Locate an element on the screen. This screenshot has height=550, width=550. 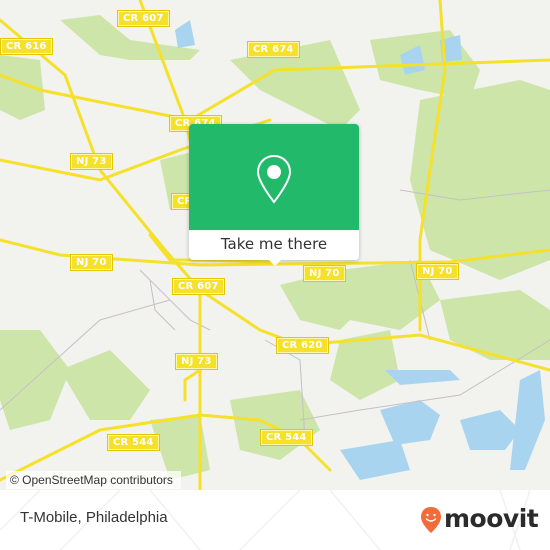
road-label-cr-674: CR 674 is located at coordinates (273, 49).